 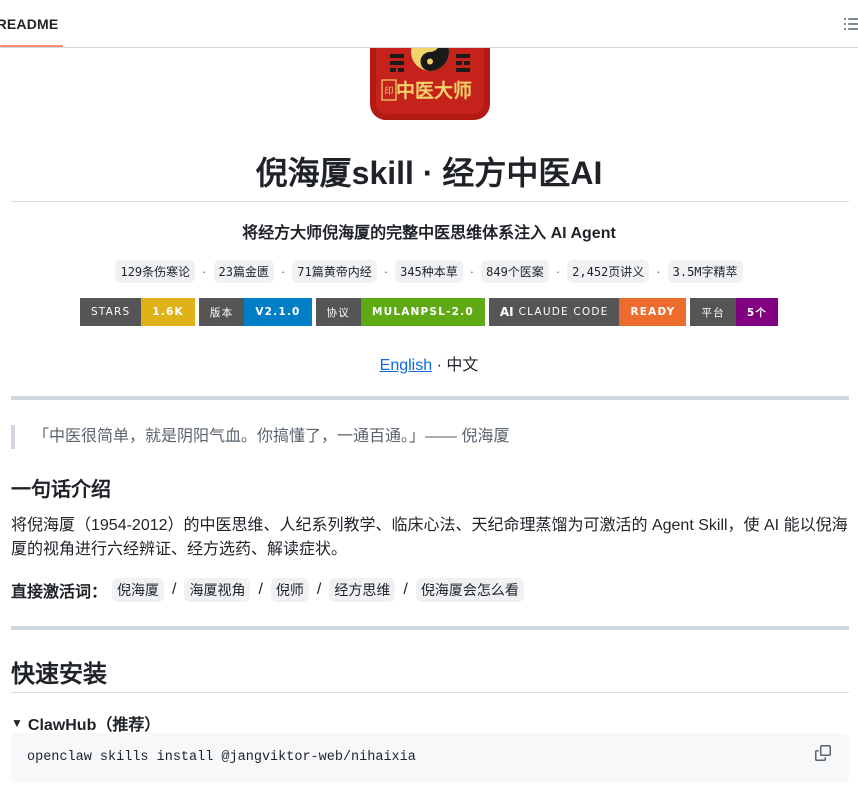 I want to click on badge-claude-code: AI CLAUDE CODE READY, so click(x=587, y=312).